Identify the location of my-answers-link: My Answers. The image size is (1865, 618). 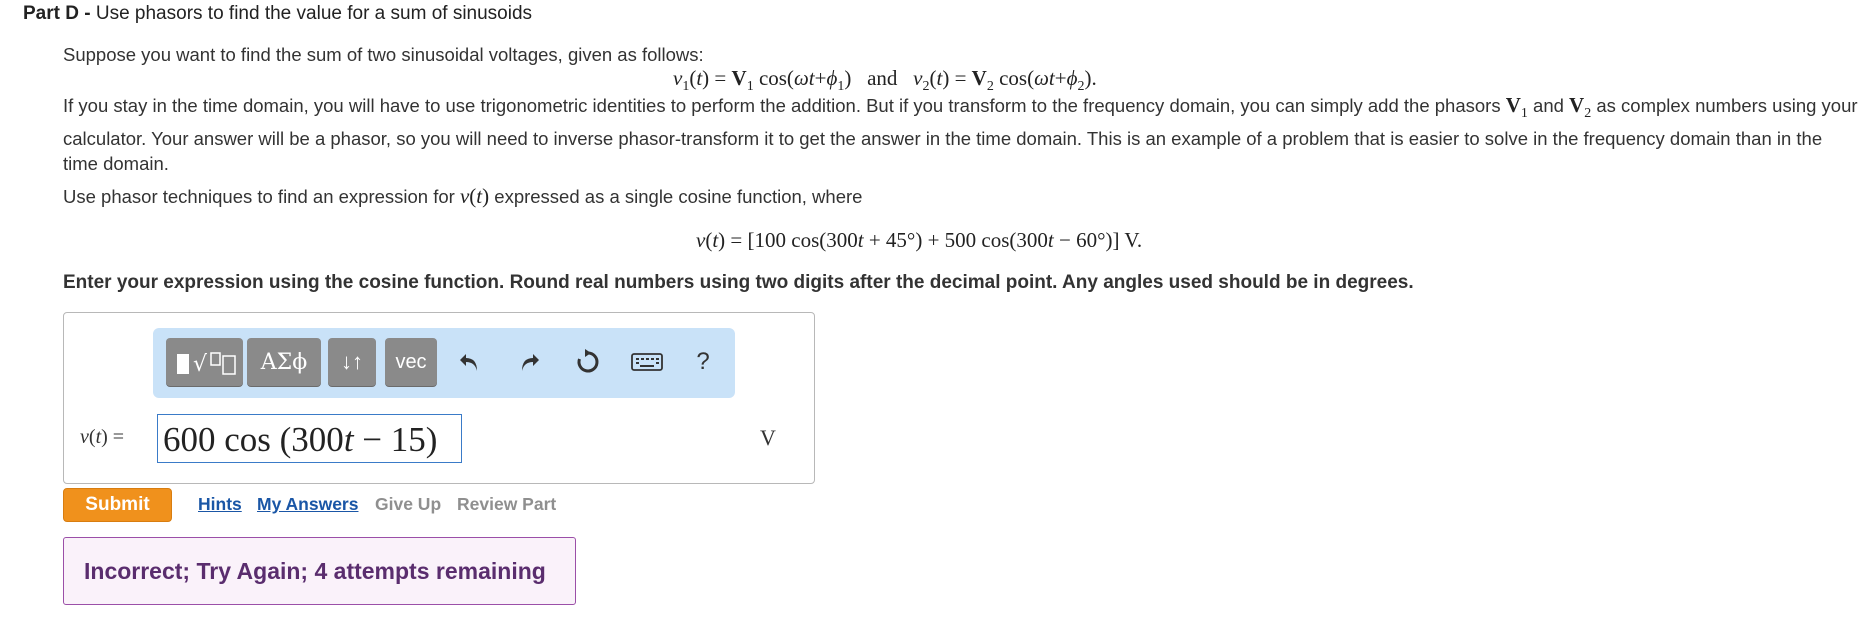
(307, 504).